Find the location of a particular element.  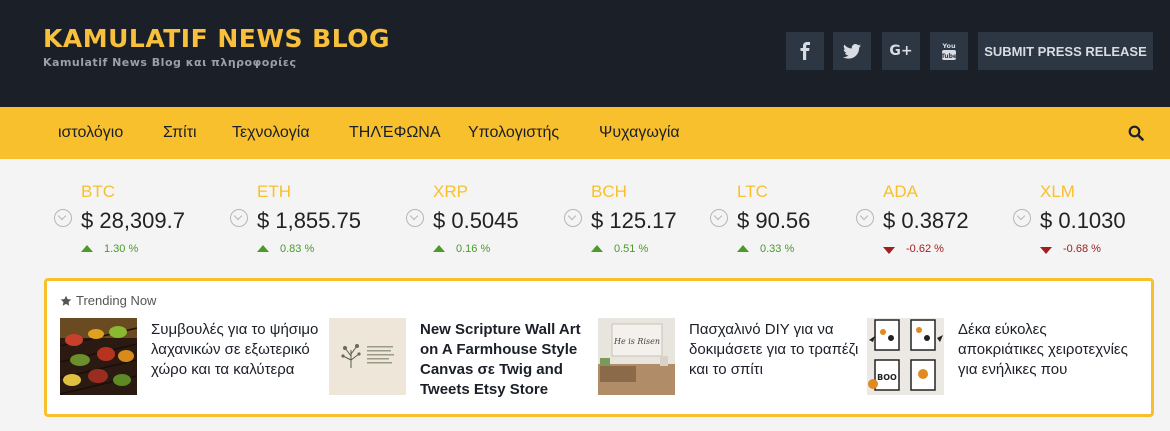

coin-symbol: BTC is located at coordinates (98, 191).